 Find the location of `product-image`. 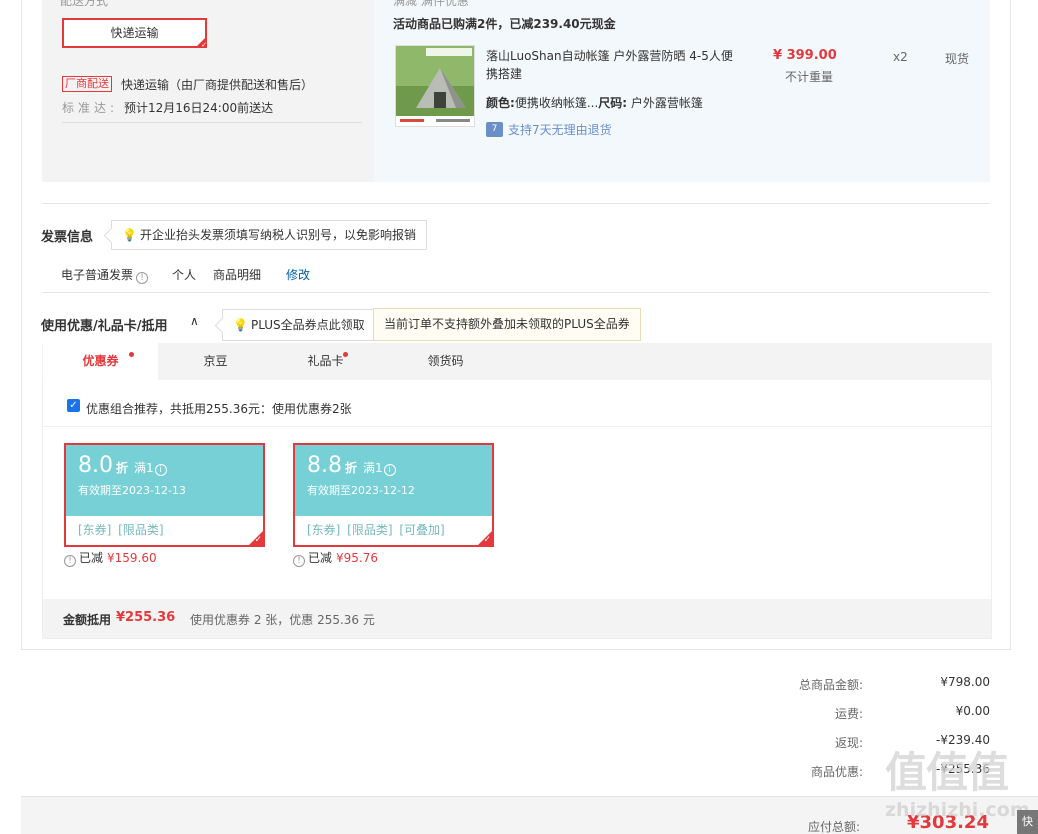

product-image is located at coordinates (435, 86).